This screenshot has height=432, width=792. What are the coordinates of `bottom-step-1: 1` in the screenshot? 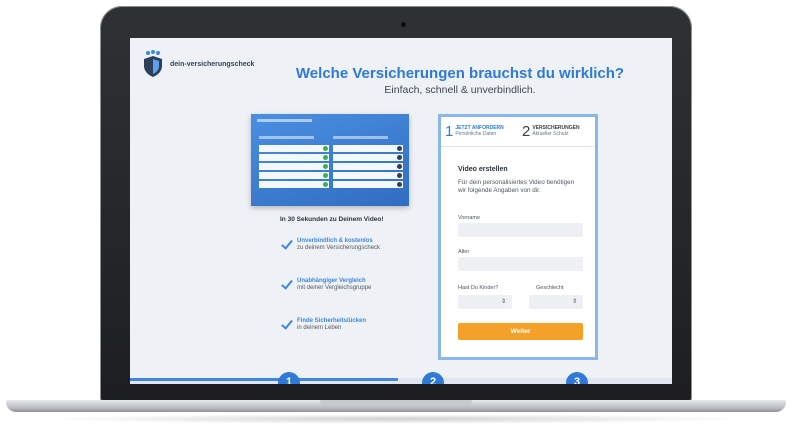 It's located at (289, 378).